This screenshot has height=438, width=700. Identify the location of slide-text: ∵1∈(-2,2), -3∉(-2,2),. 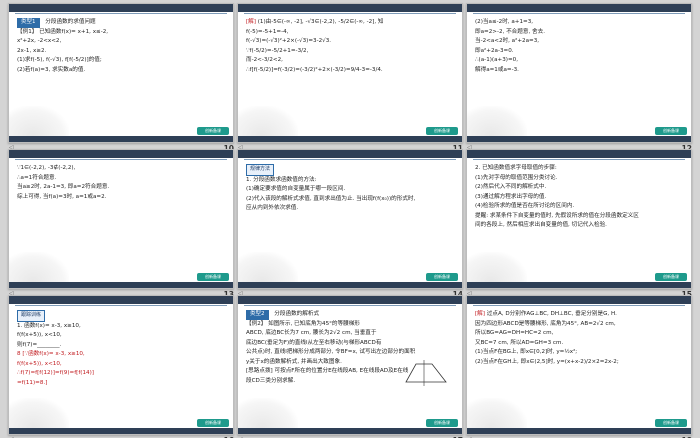
(46, 168).